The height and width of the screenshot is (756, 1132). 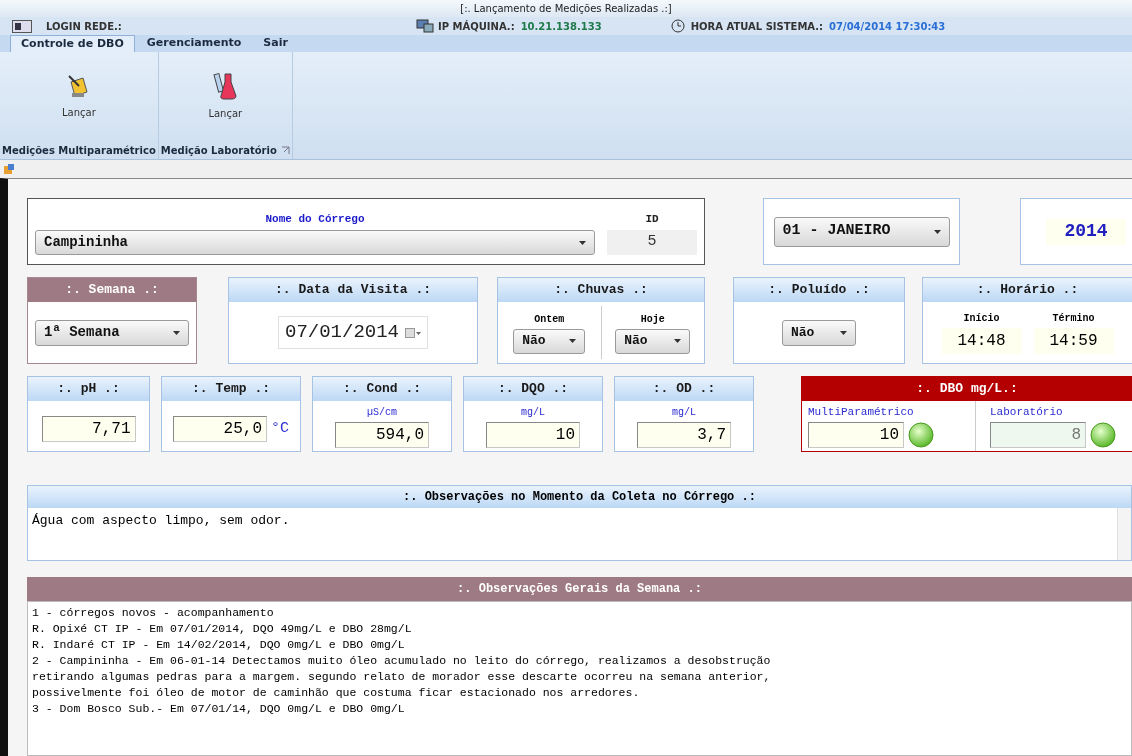 What do you see at coordinates (1027, 290) in the screenshot?
I see `panel-header: :. Horário .:` at bounding box center [1027, 290].